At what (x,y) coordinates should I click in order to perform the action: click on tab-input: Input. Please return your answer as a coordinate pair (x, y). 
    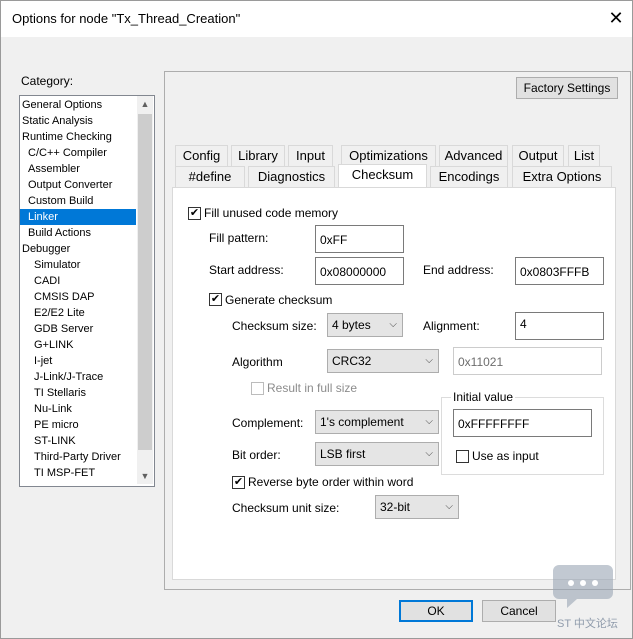
    Looking at the image, I should click on (310, 155).